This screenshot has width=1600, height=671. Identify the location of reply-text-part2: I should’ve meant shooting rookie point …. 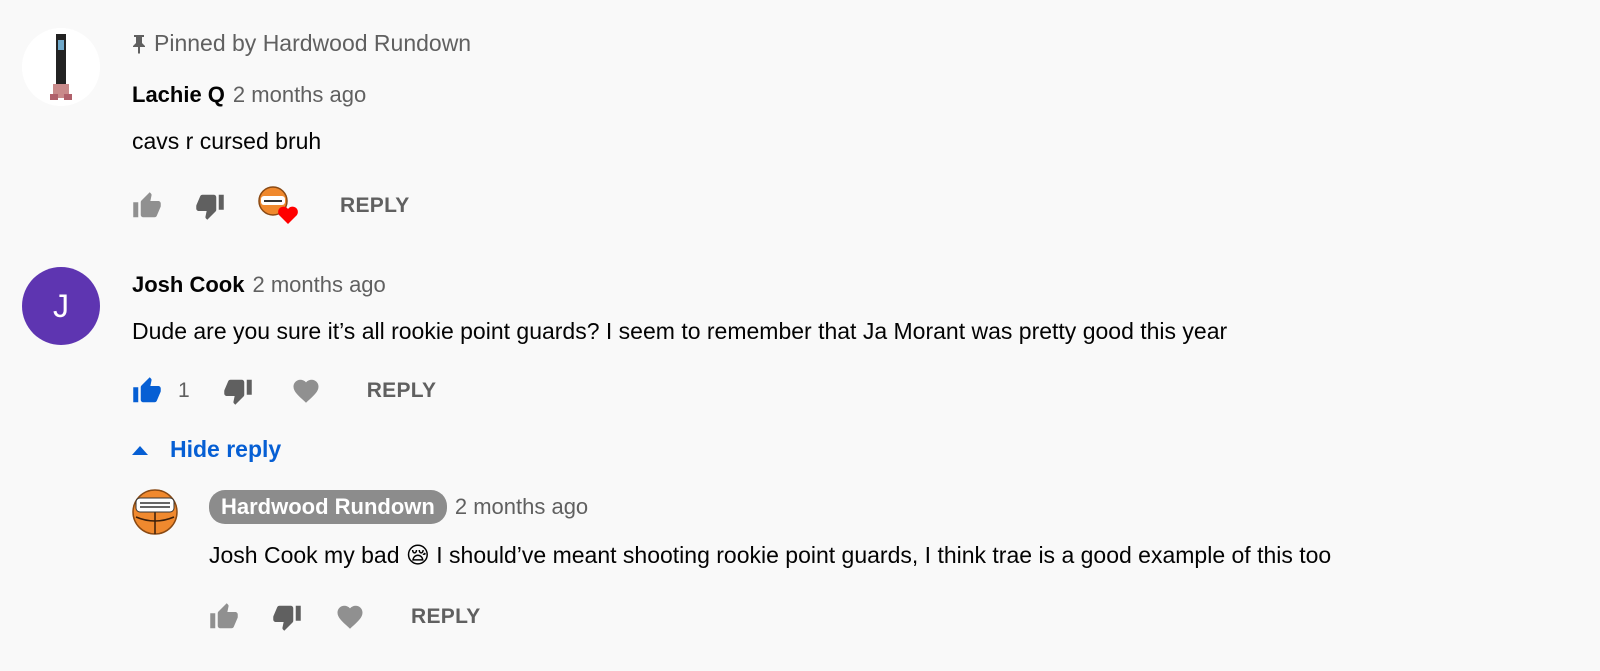
(884, 555).